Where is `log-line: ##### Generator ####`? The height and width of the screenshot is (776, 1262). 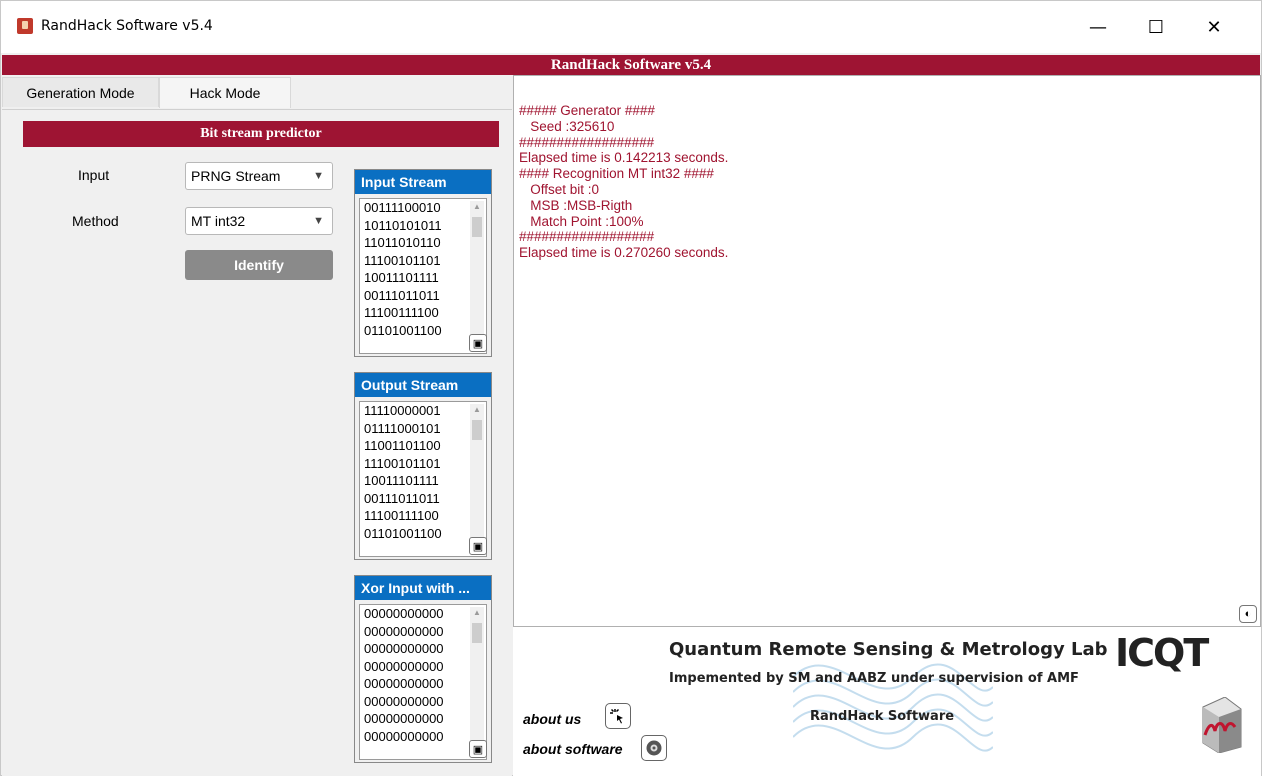
log-line: ##### Generator #### is located at coordinates (587, 110).